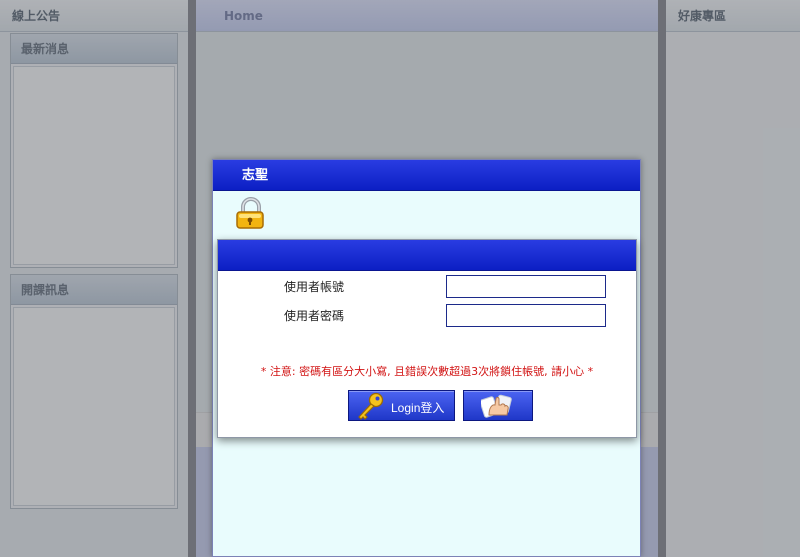 This screenshot has width=800, height=557. I want to click on login-form-header, so click(427, 255).